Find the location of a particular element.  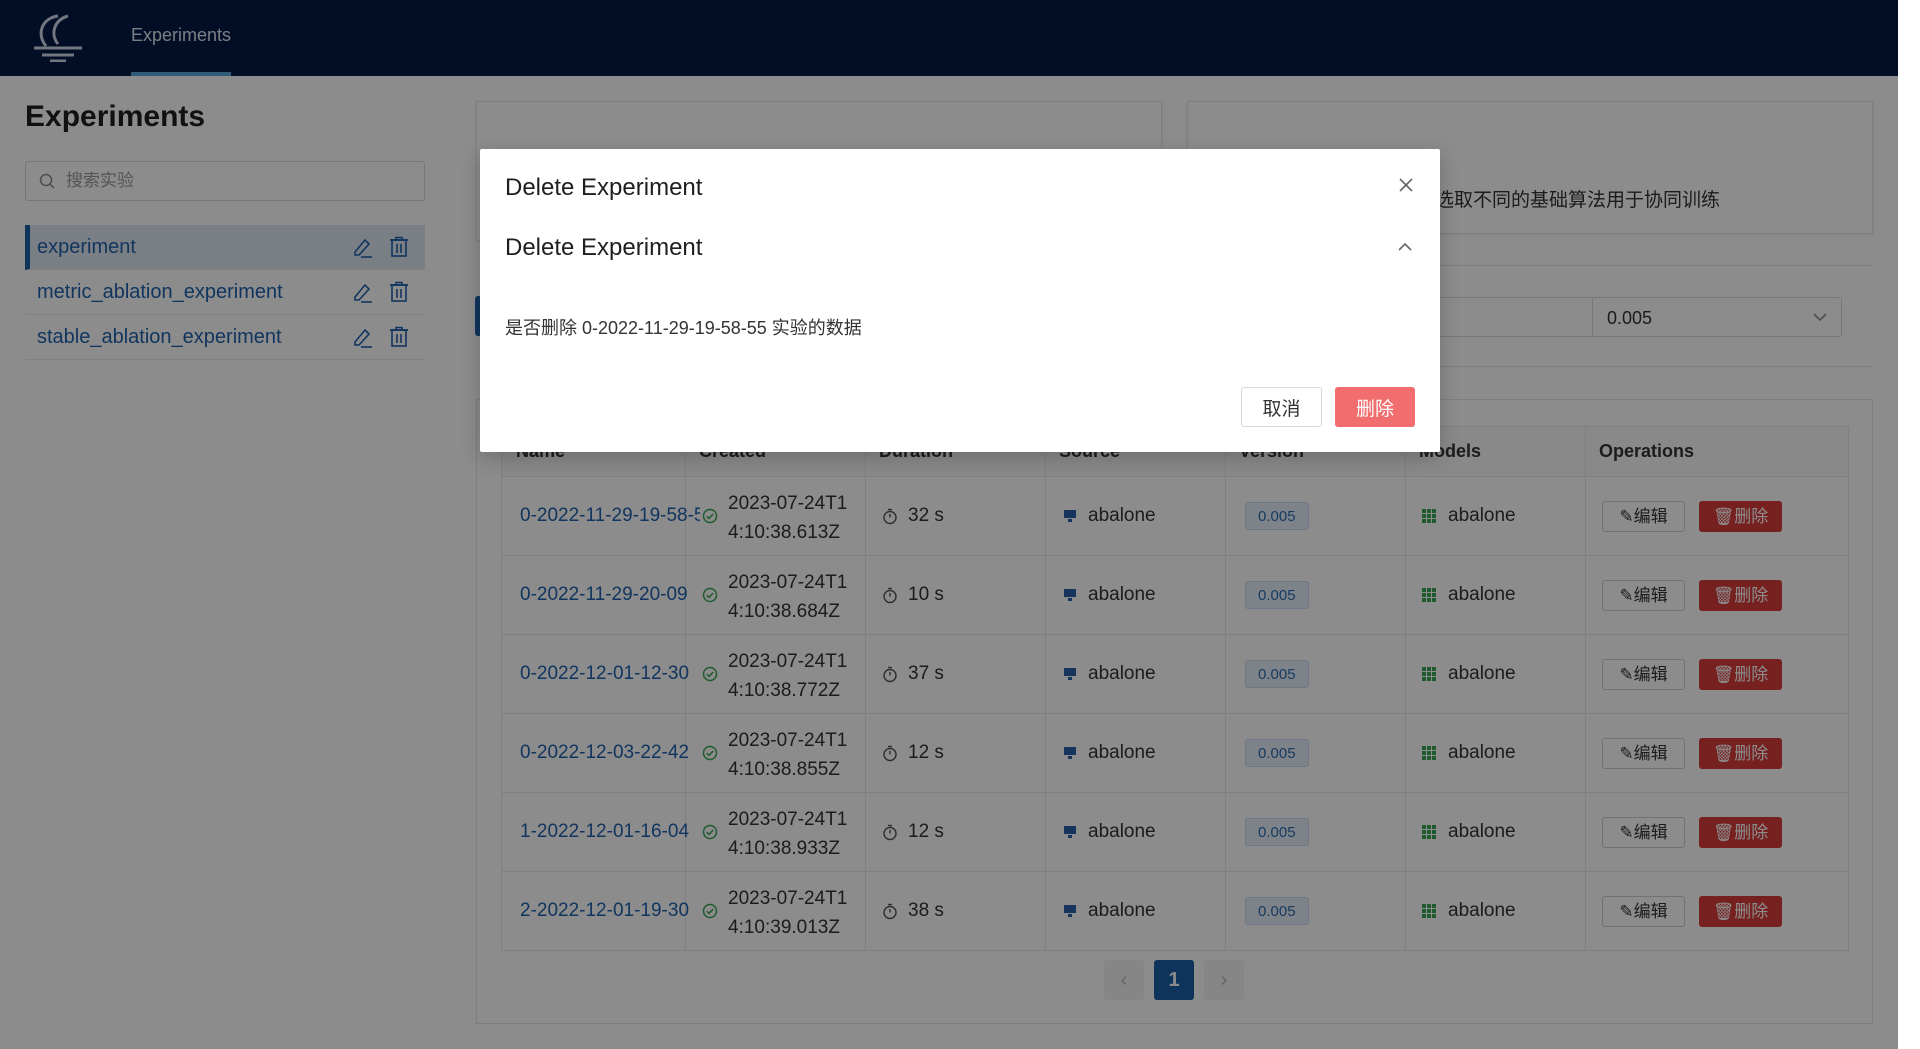

modal-subtitle: Delete Experiment is located at coordinates (604, 247).